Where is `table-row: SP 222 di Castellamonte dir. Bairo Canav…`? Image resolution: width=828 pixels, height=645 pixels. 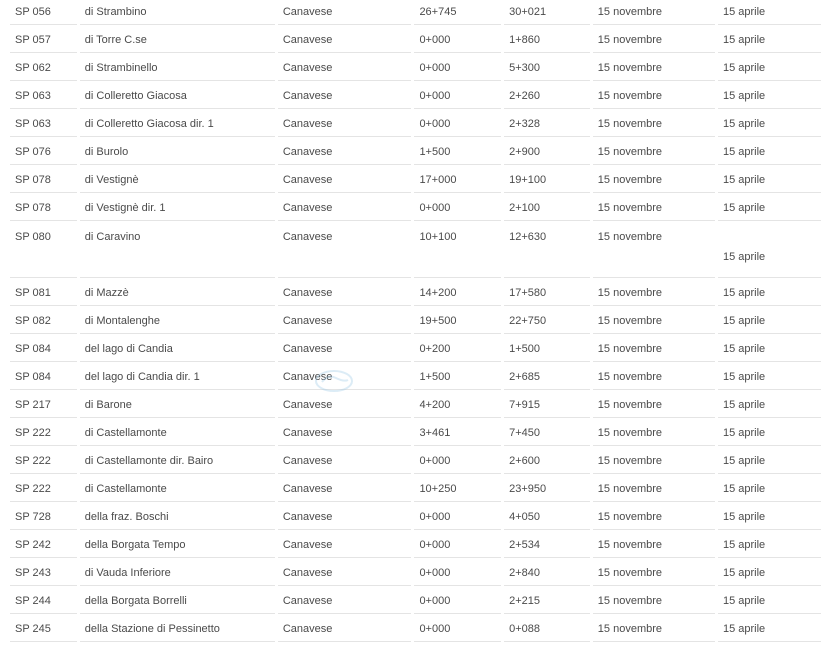 table-row: SP 222 di Castellamonte dir. Bairo Canav… is located at coordinates (415, 461).